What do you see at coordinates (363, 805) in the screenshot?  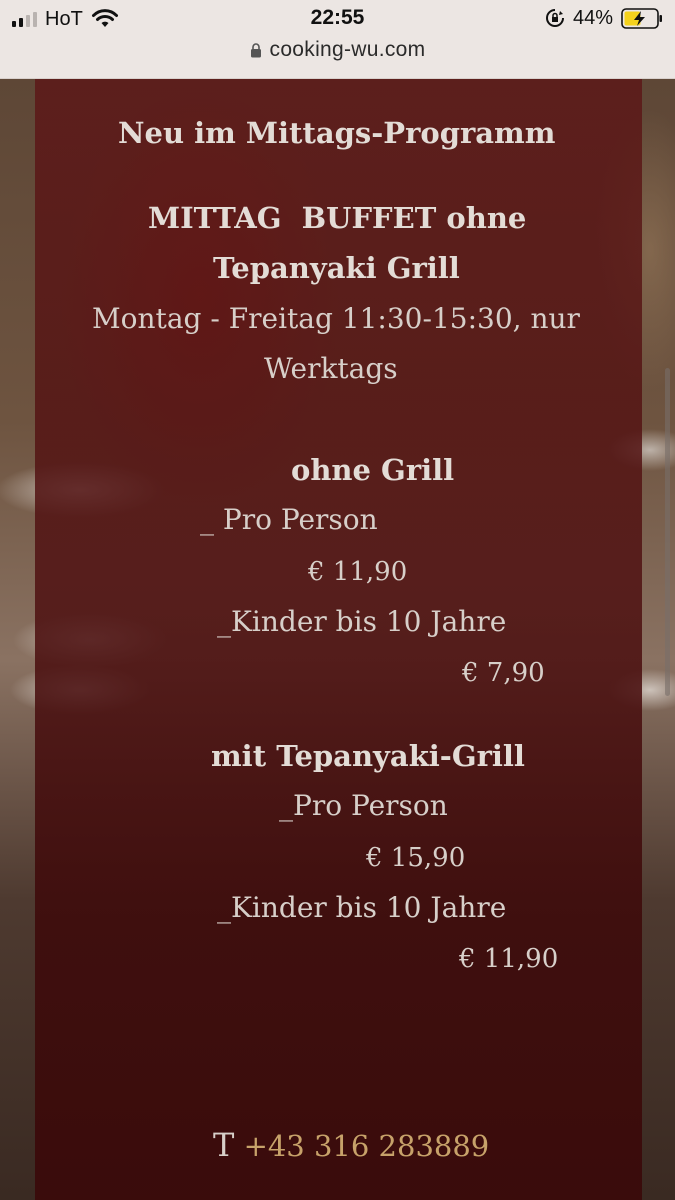 I see `price-label-adult: _Pro Person` at bounding box center [363, 805].